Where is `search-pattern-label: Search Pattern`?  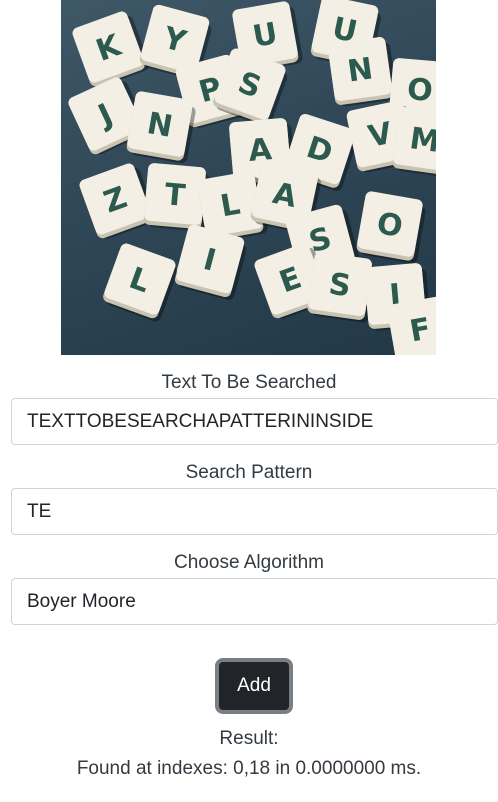
search-pattern-label: Search Pattern is located at coordinates (249, 472).